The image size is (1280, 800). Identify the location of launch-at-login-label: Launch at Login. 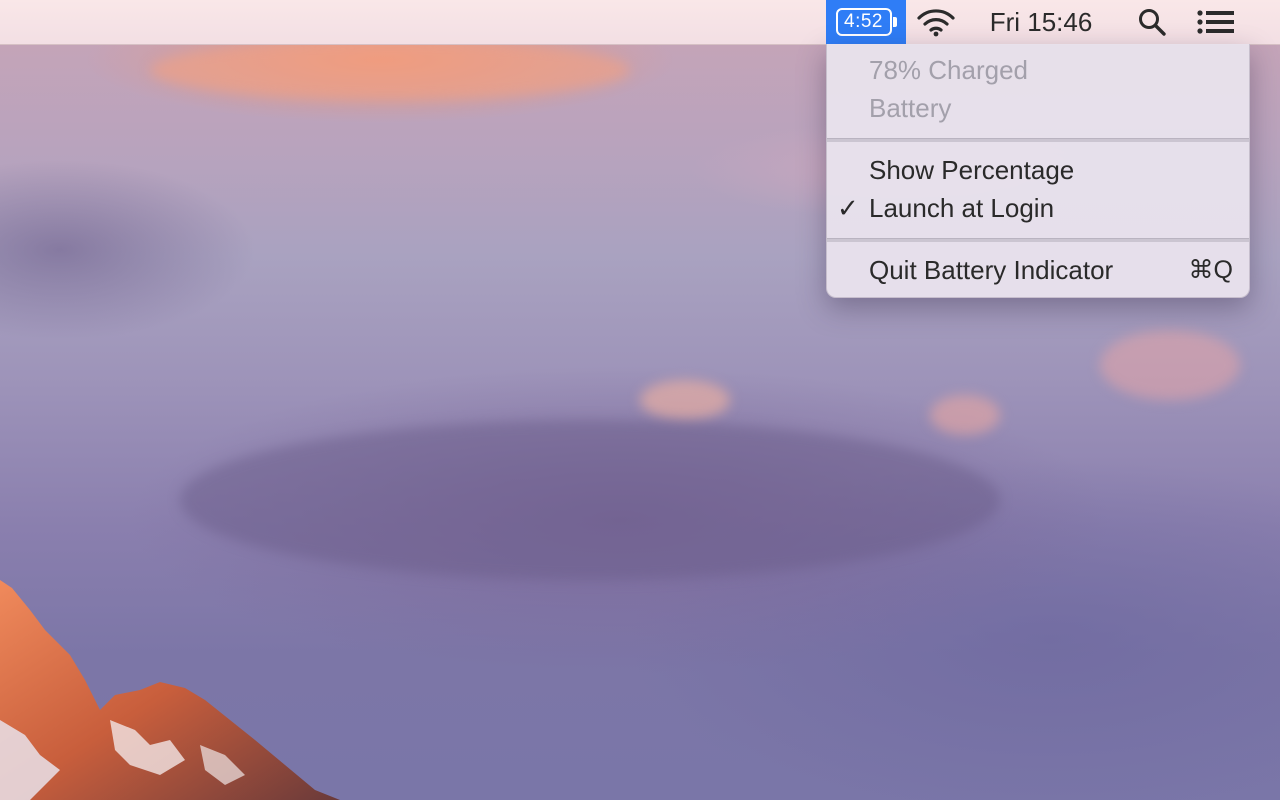
(962, 207).